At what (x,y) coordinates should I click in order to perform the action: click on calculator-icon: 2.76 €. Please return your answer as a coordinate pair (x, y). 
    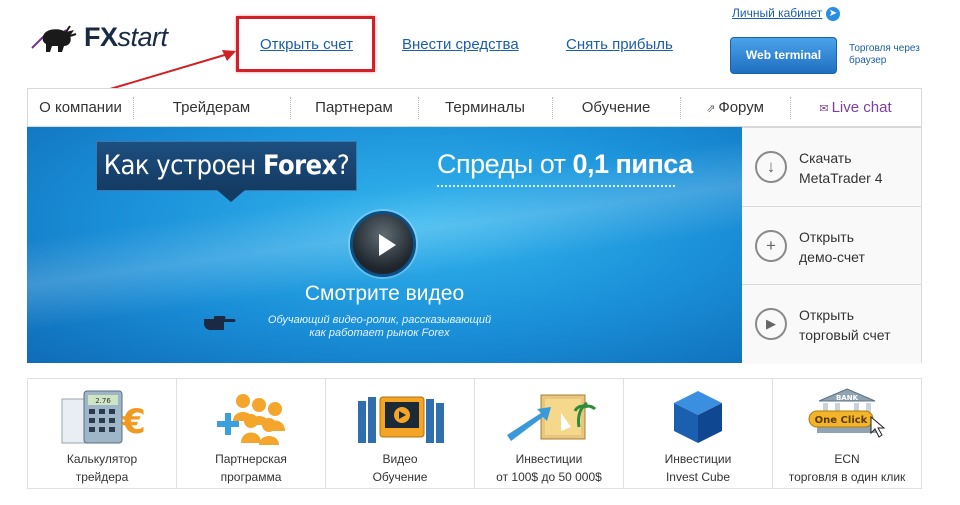
    Looking at the image, I should click on (103, 417).